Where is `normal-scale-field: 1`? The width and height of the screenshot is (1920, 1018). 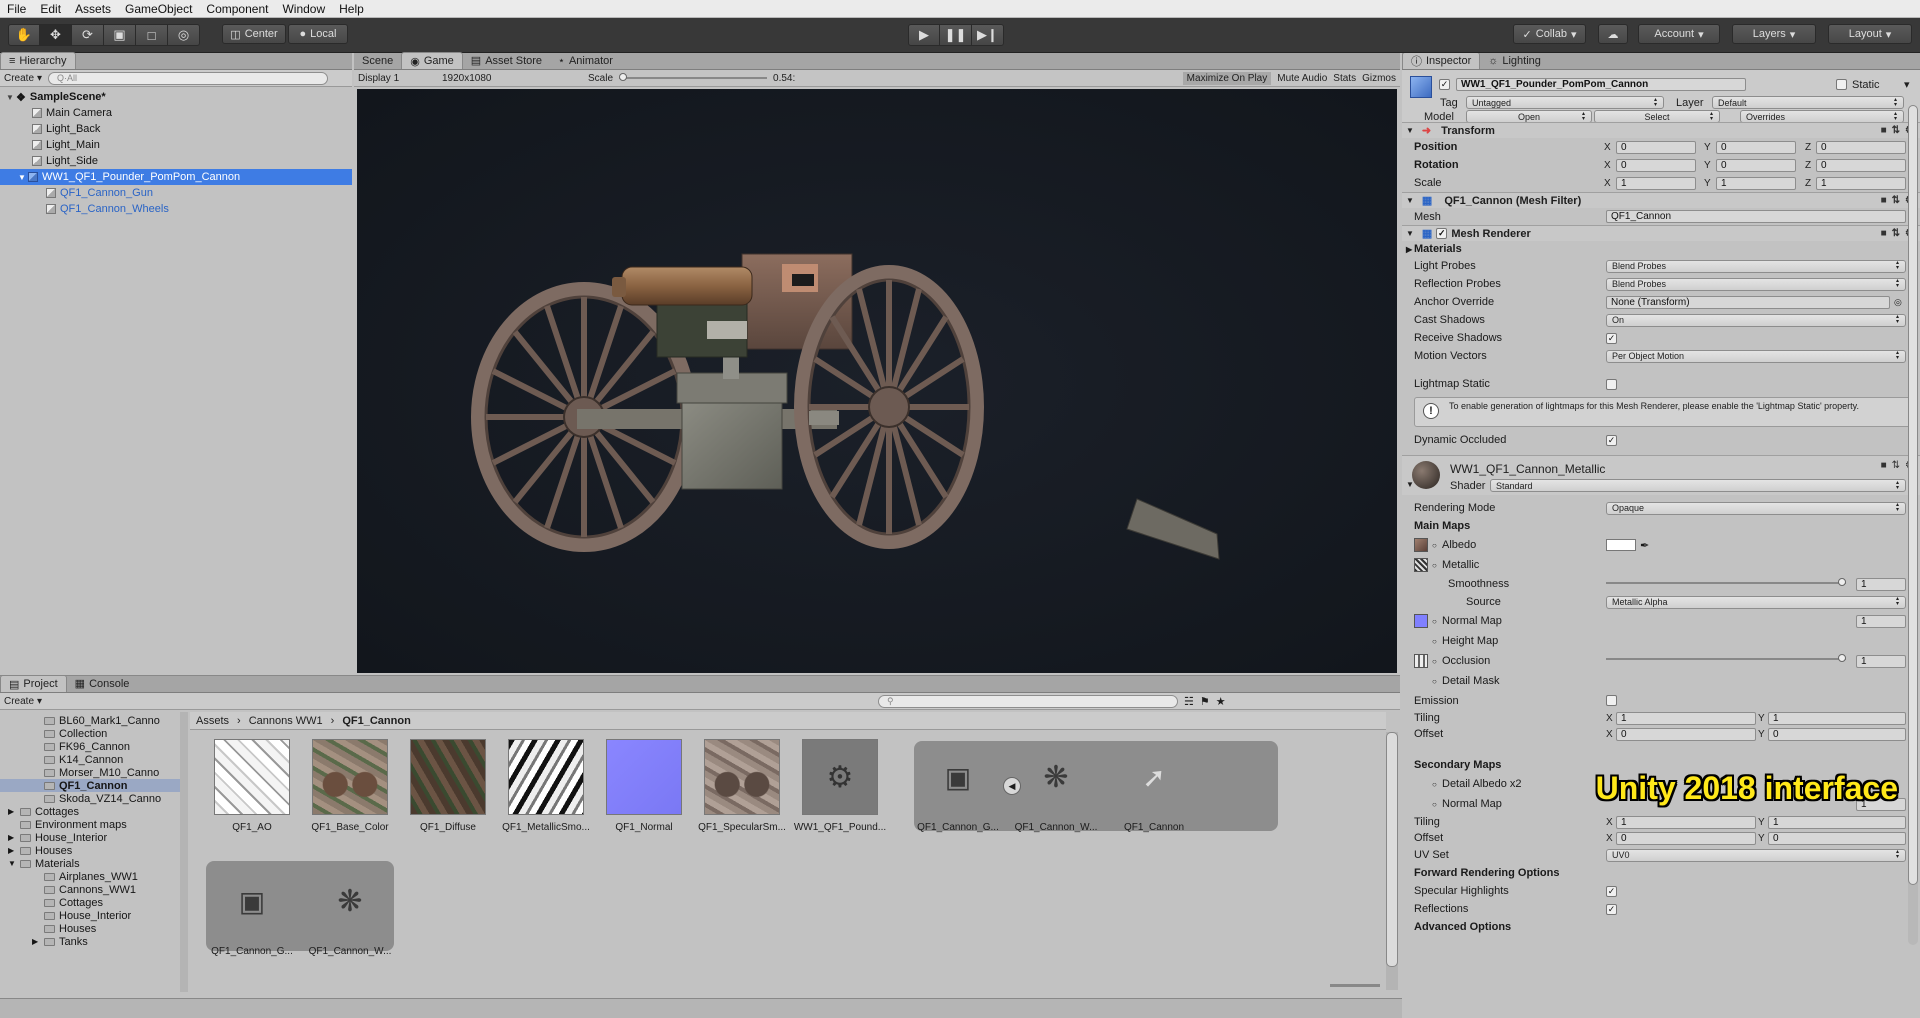
normal-scale-field: 1 is located at coordinates (1881, 621).